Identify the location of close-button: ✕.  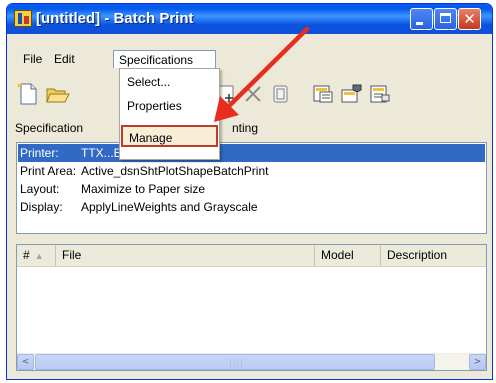
(469, 19).